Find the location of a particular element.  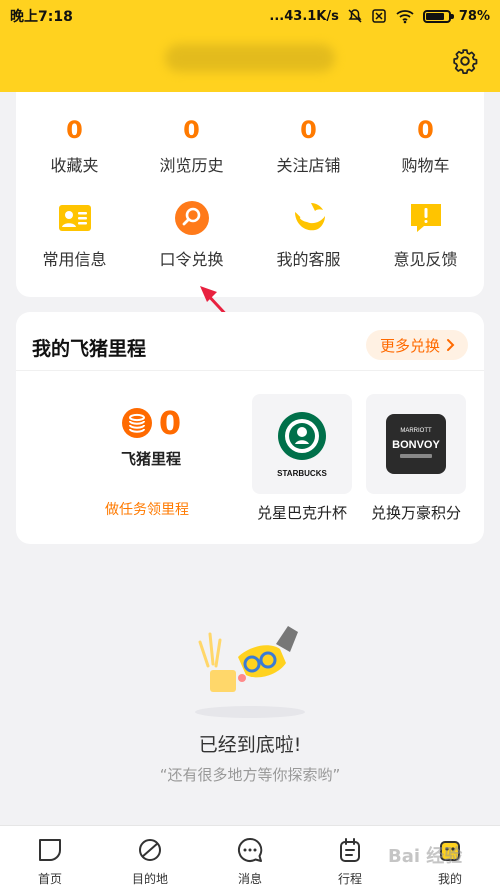

marriott-points-product: MARRIOTT BONVOY 兑换万豪积分 is located at coordinates (416, 458).